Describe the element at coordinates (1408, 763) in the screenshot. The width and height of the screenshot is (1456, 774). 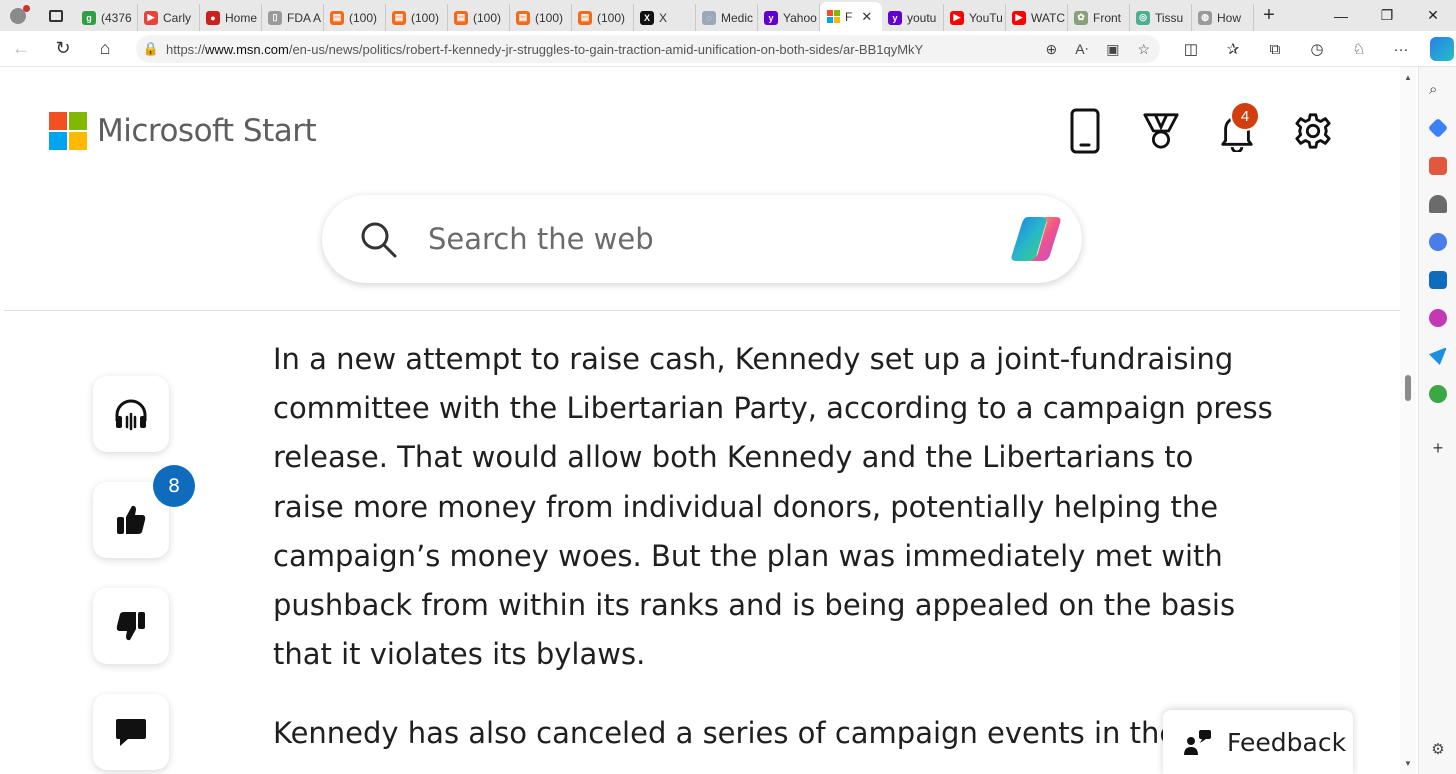
I see `scroll-down-arrow: ▼` at that location.